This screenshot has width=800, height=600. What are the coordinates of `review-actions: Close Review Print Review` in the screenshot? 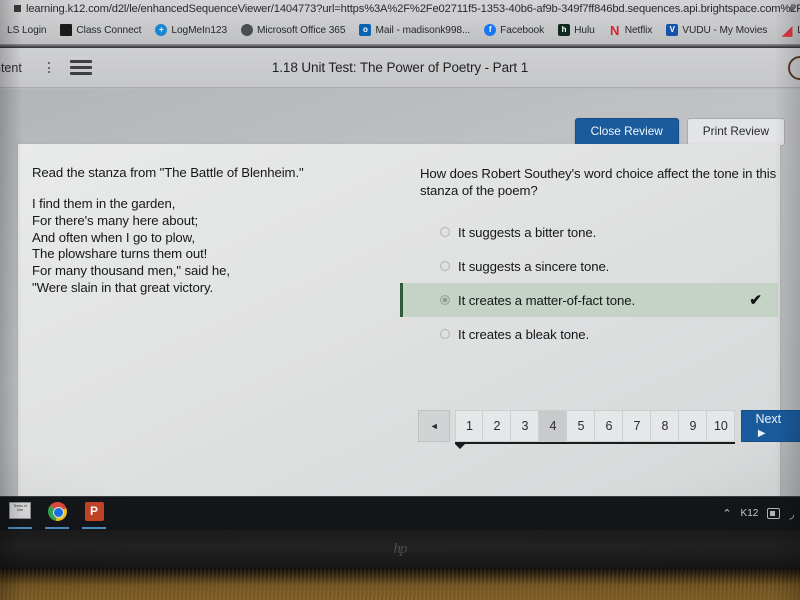 It's located at (679, 132).